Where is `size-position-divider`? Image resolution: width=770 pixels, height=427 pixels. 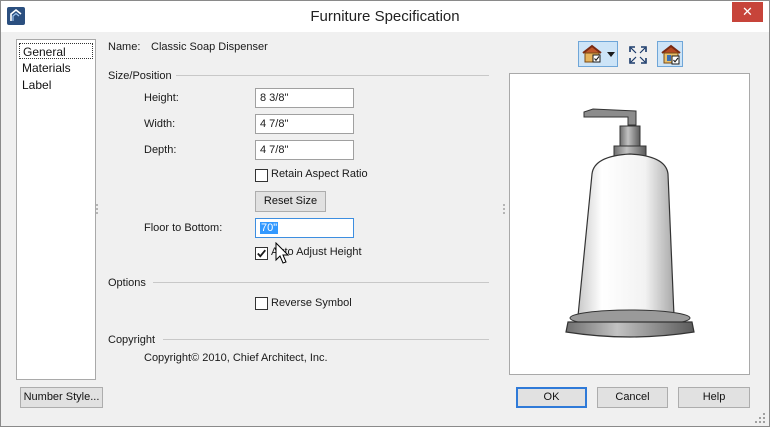 size-position-divider is located at coordinates (332, 75).